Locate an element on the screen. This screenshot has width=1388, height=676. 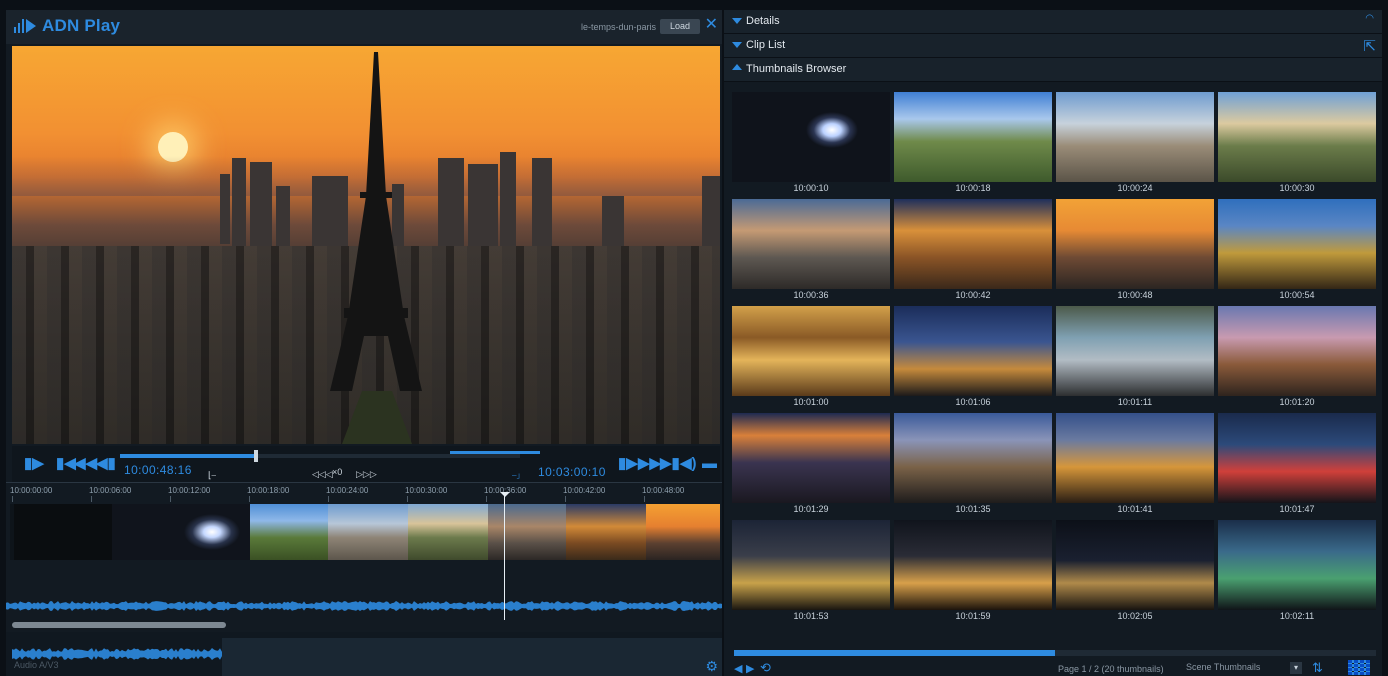
thumbnail-timecode: 10:01:00 is located at coordinates (811, 402).